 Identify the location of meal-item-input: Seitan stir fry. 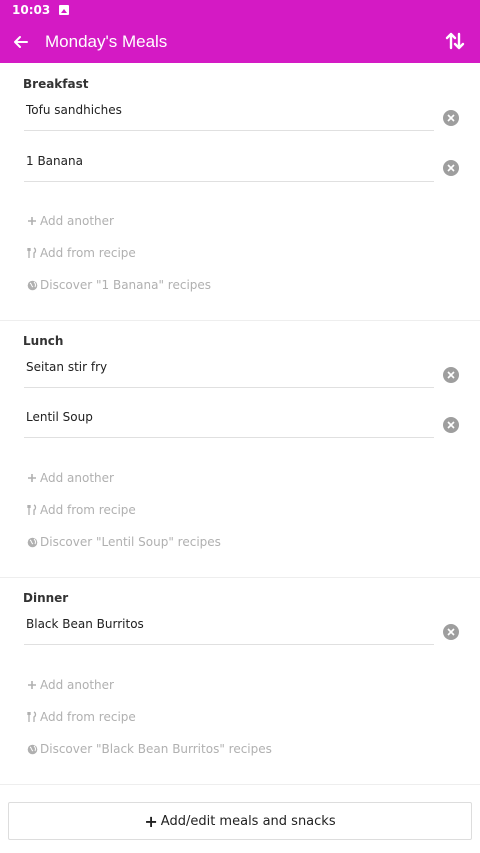
(229, 368).